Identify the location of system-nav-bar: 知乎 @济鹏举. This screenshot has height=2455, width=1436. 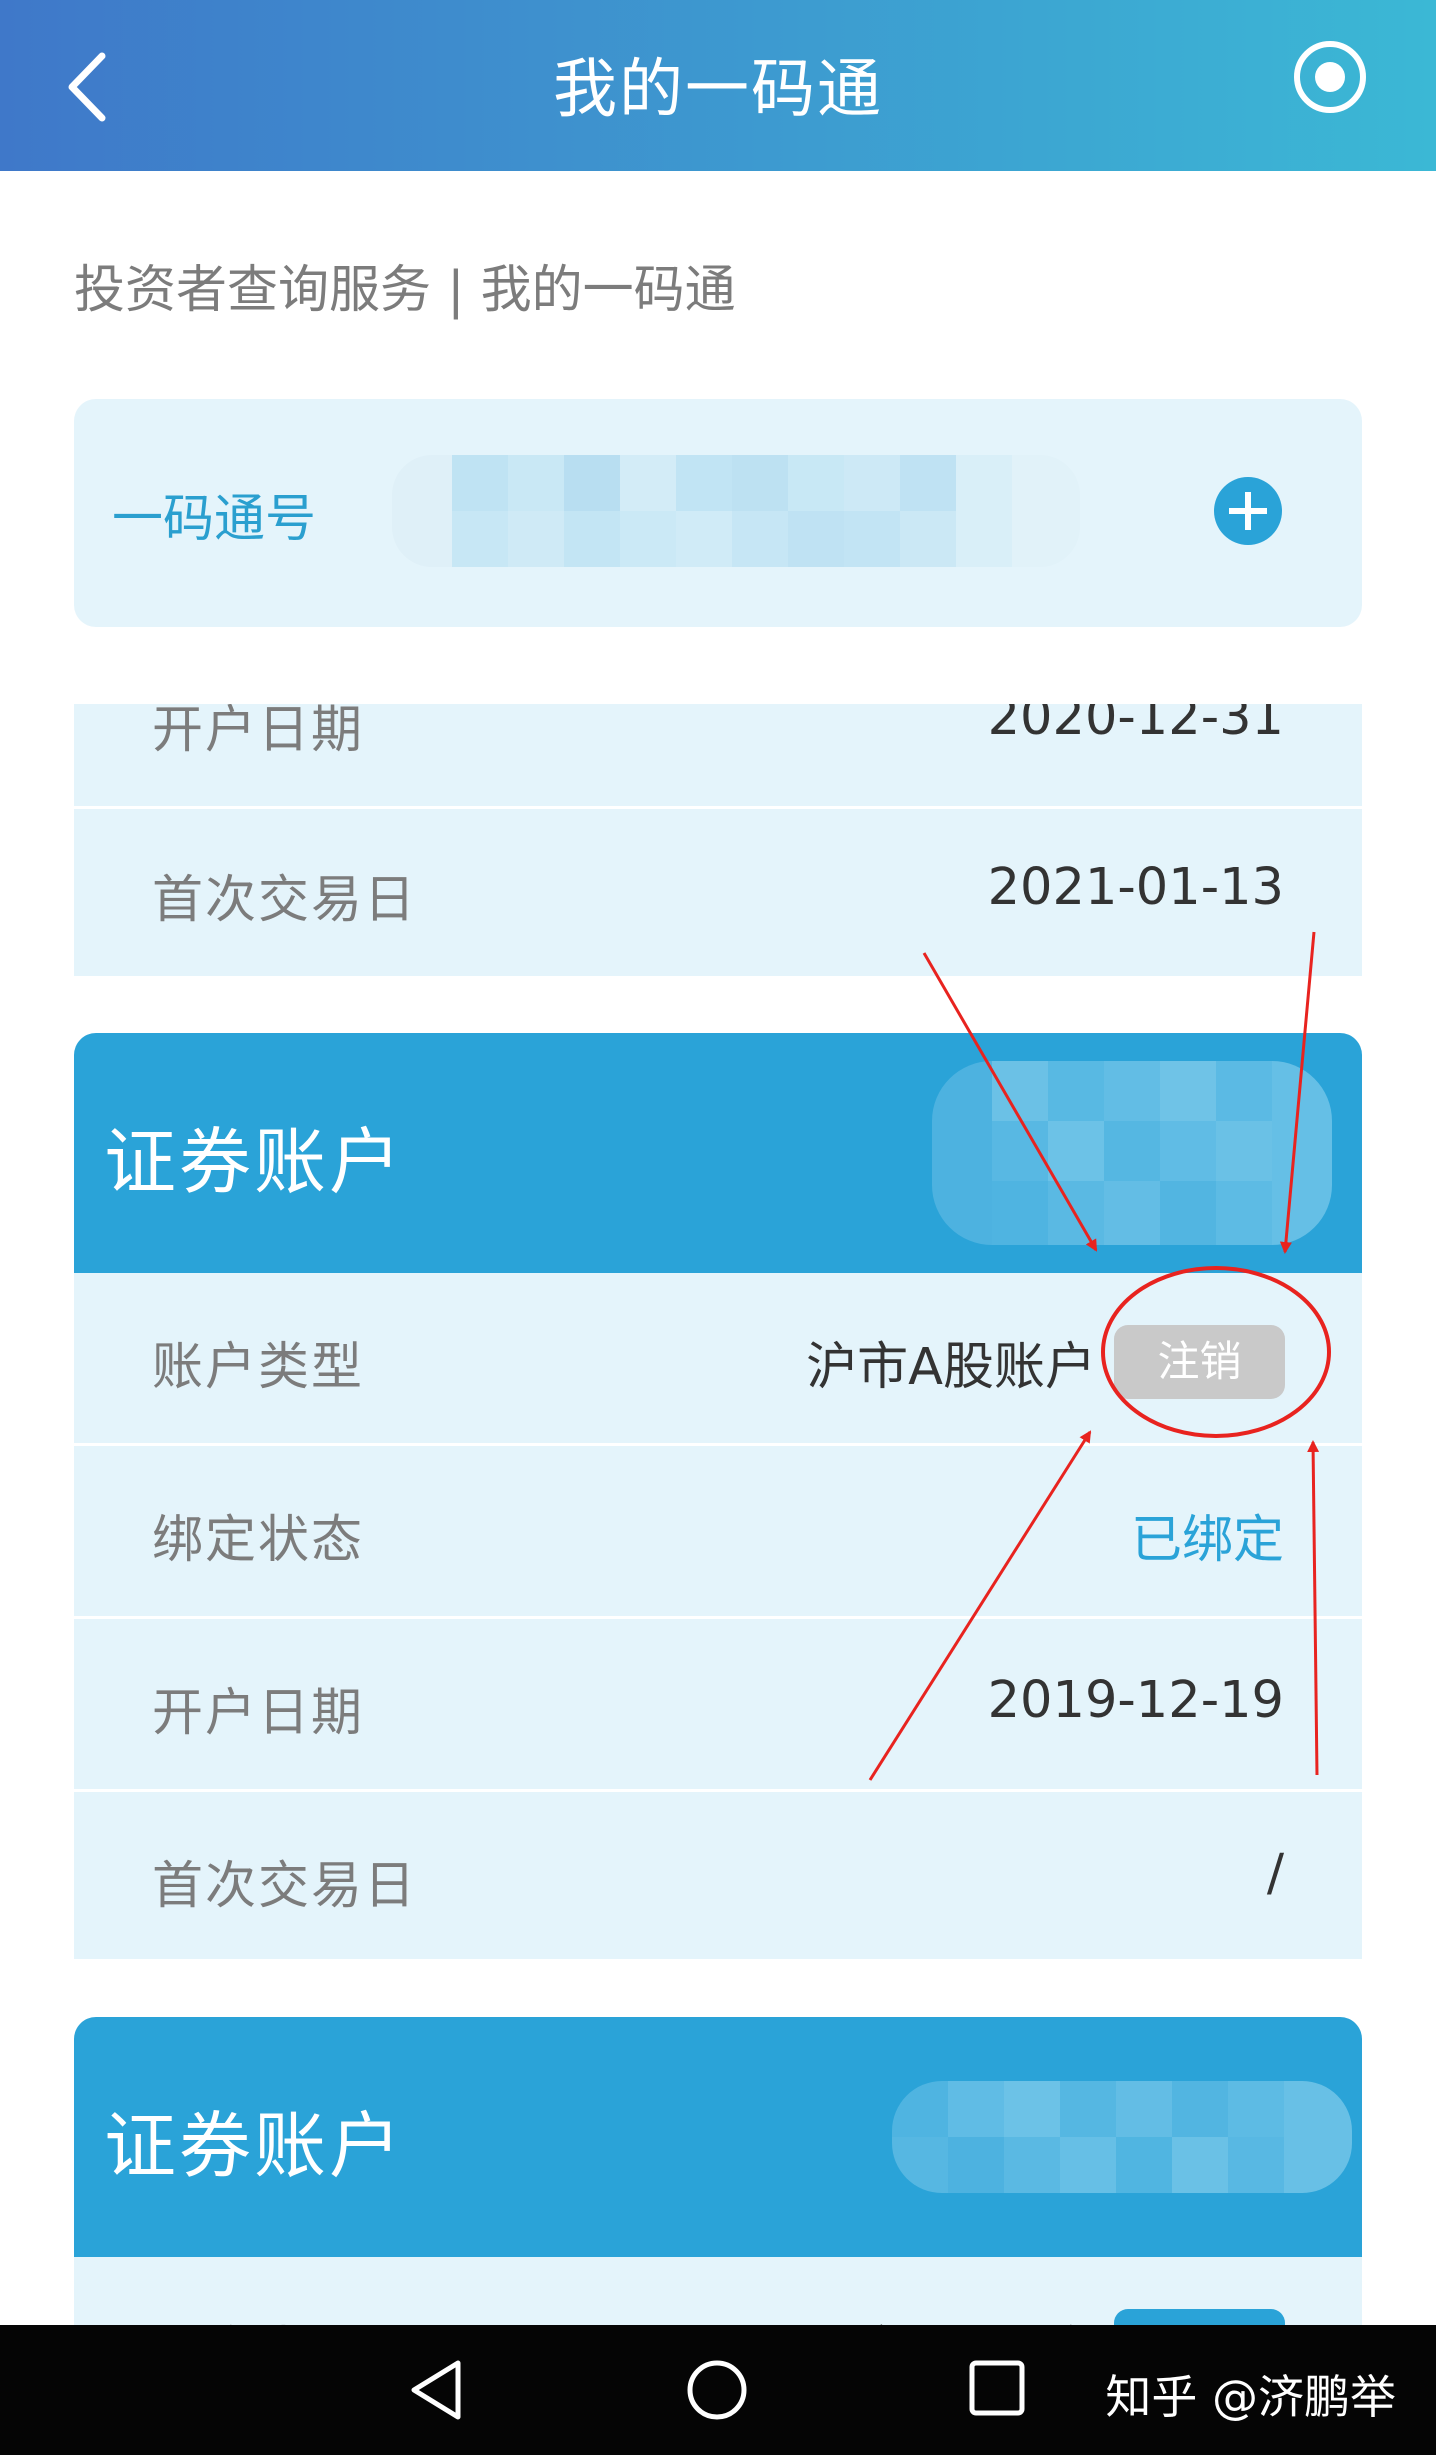
(718, 2390).